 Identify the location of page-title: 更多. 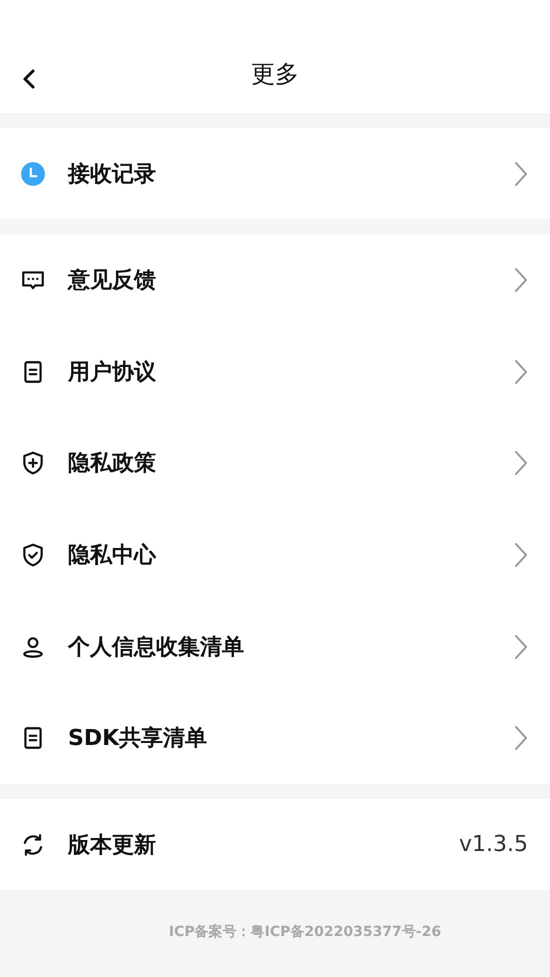
(275, 74).